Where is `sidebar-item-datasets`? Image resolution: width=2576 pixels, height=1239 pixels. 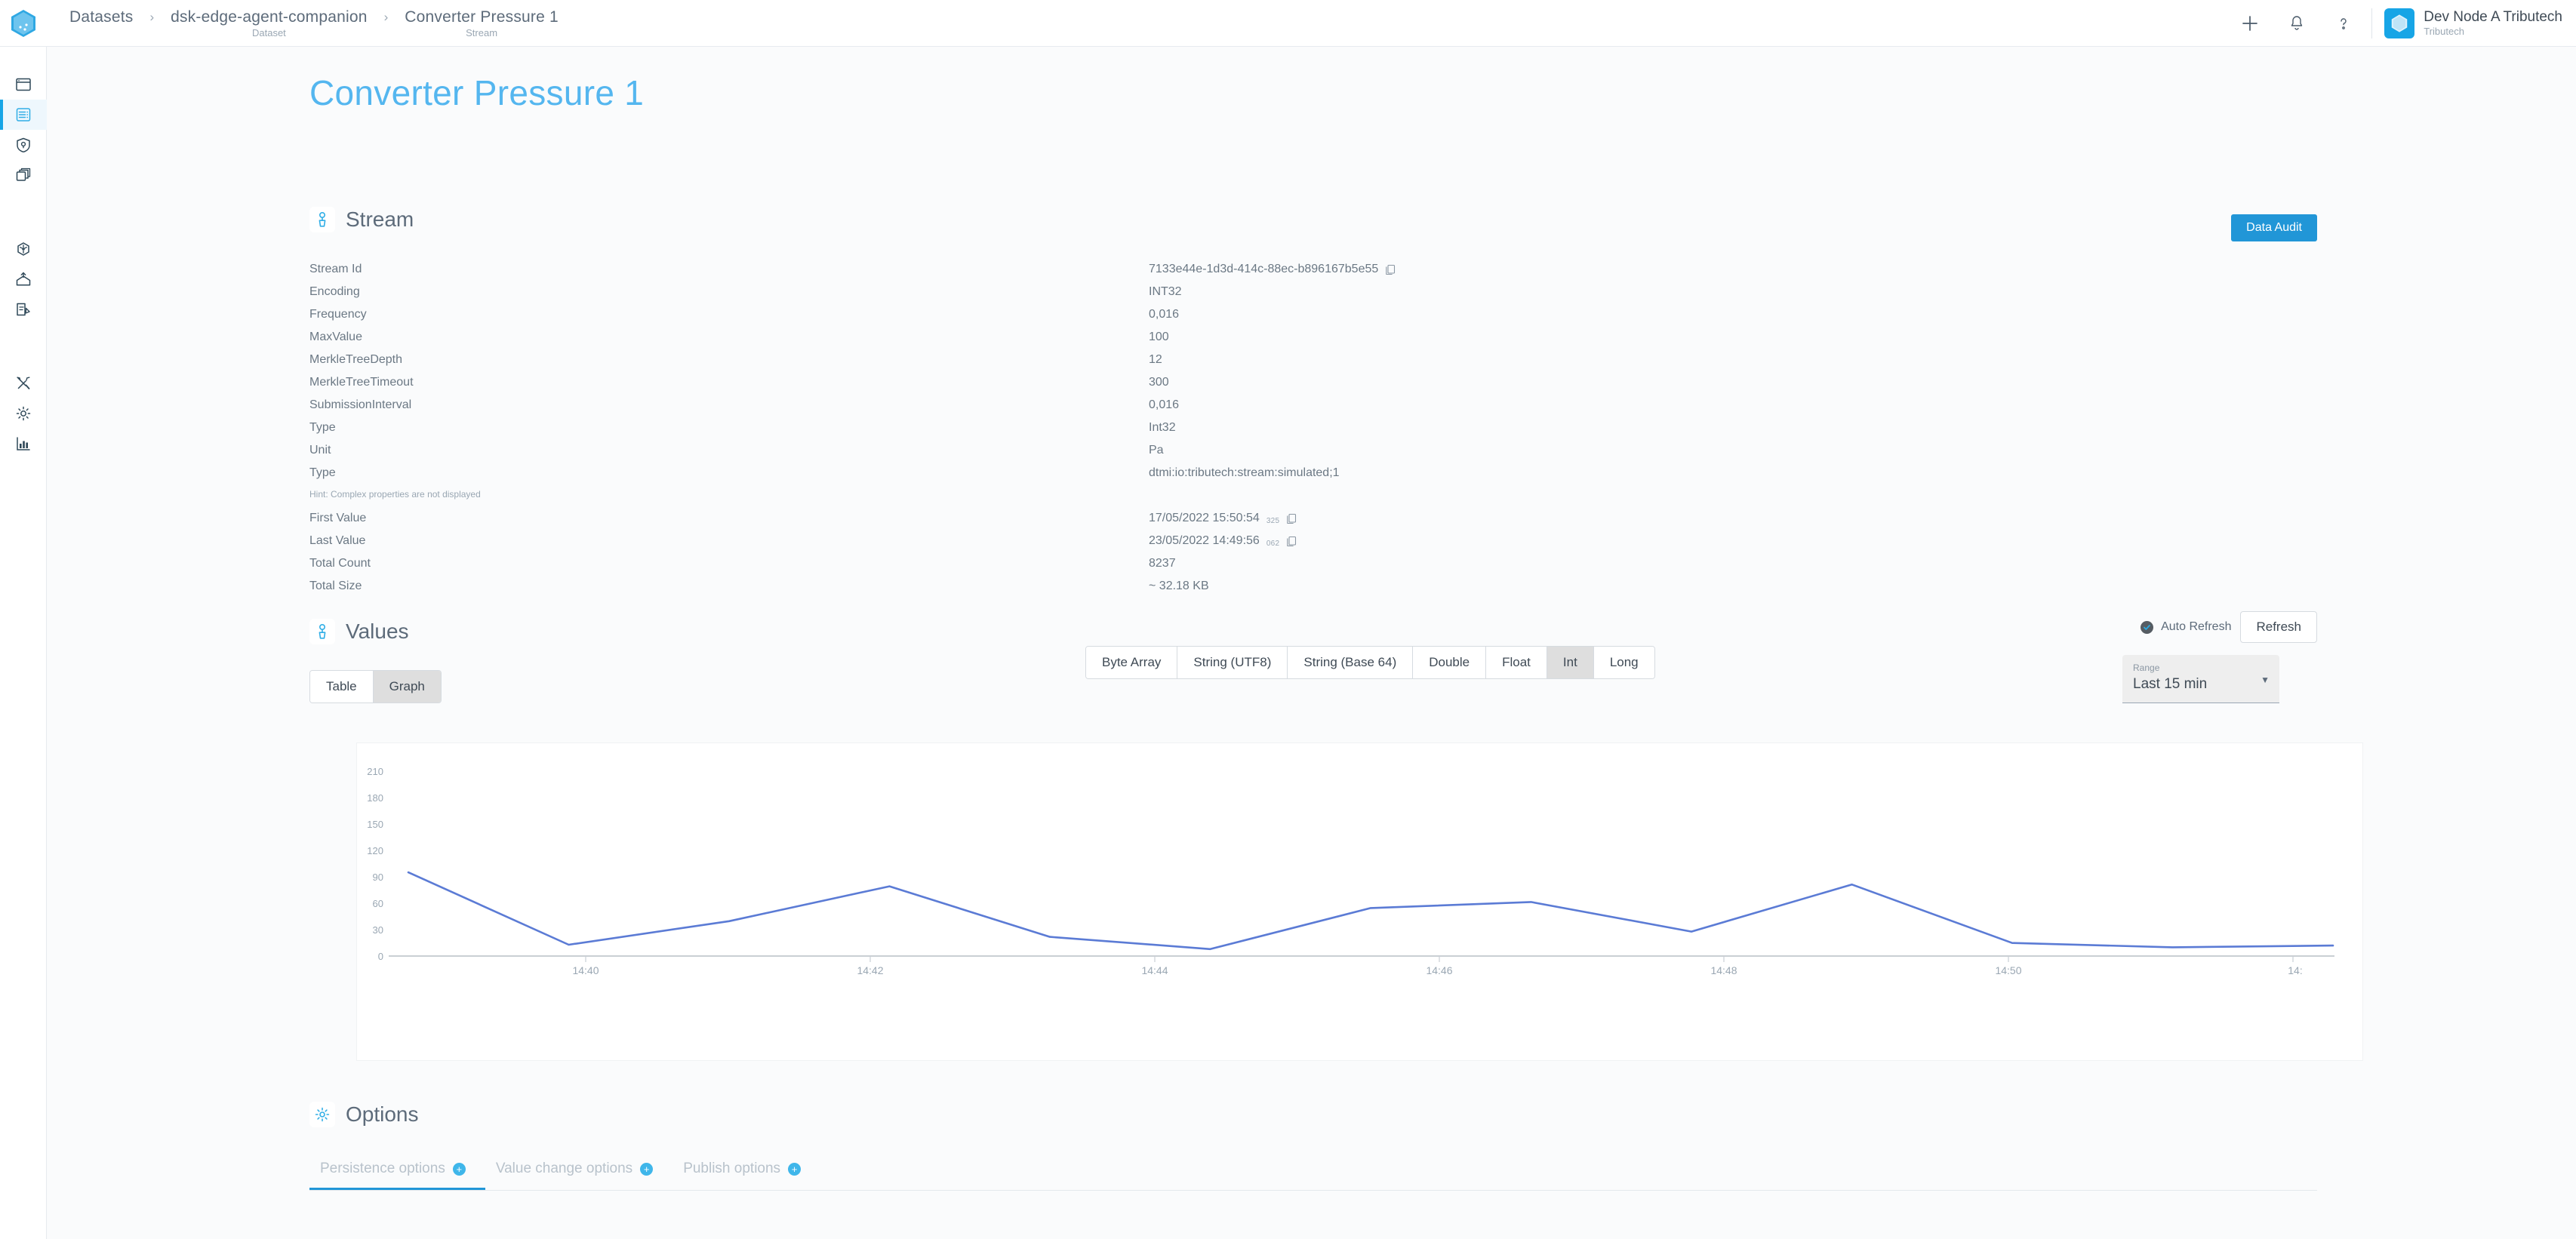 sidebar-item-datasets is located at coordinates (23, 115).